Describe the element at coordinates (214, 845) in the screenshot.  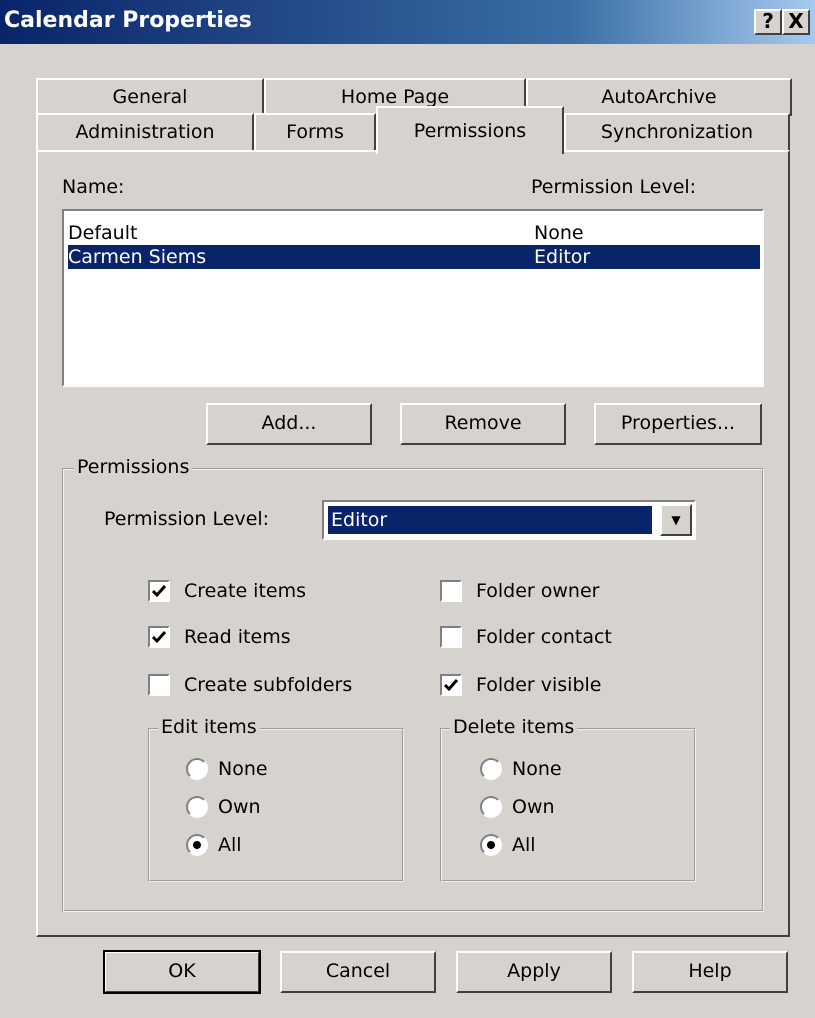
I see `edit-all-radio: All` at that location.